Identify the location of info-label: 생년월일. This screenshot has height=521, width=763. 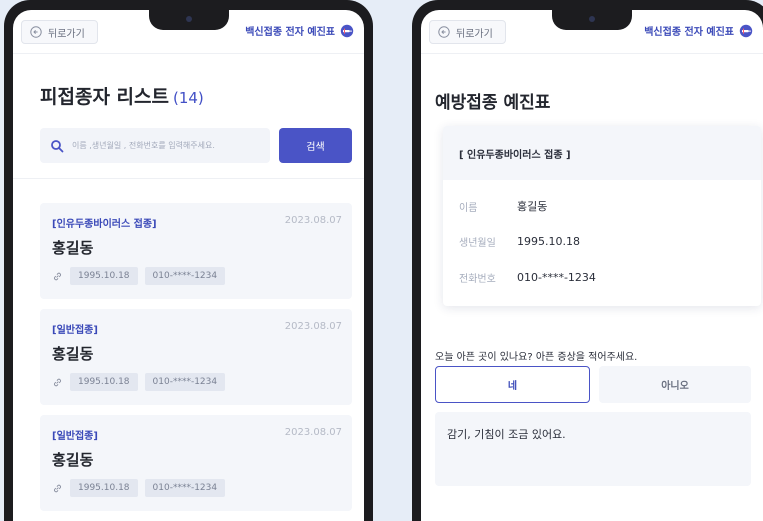
(477, 243).